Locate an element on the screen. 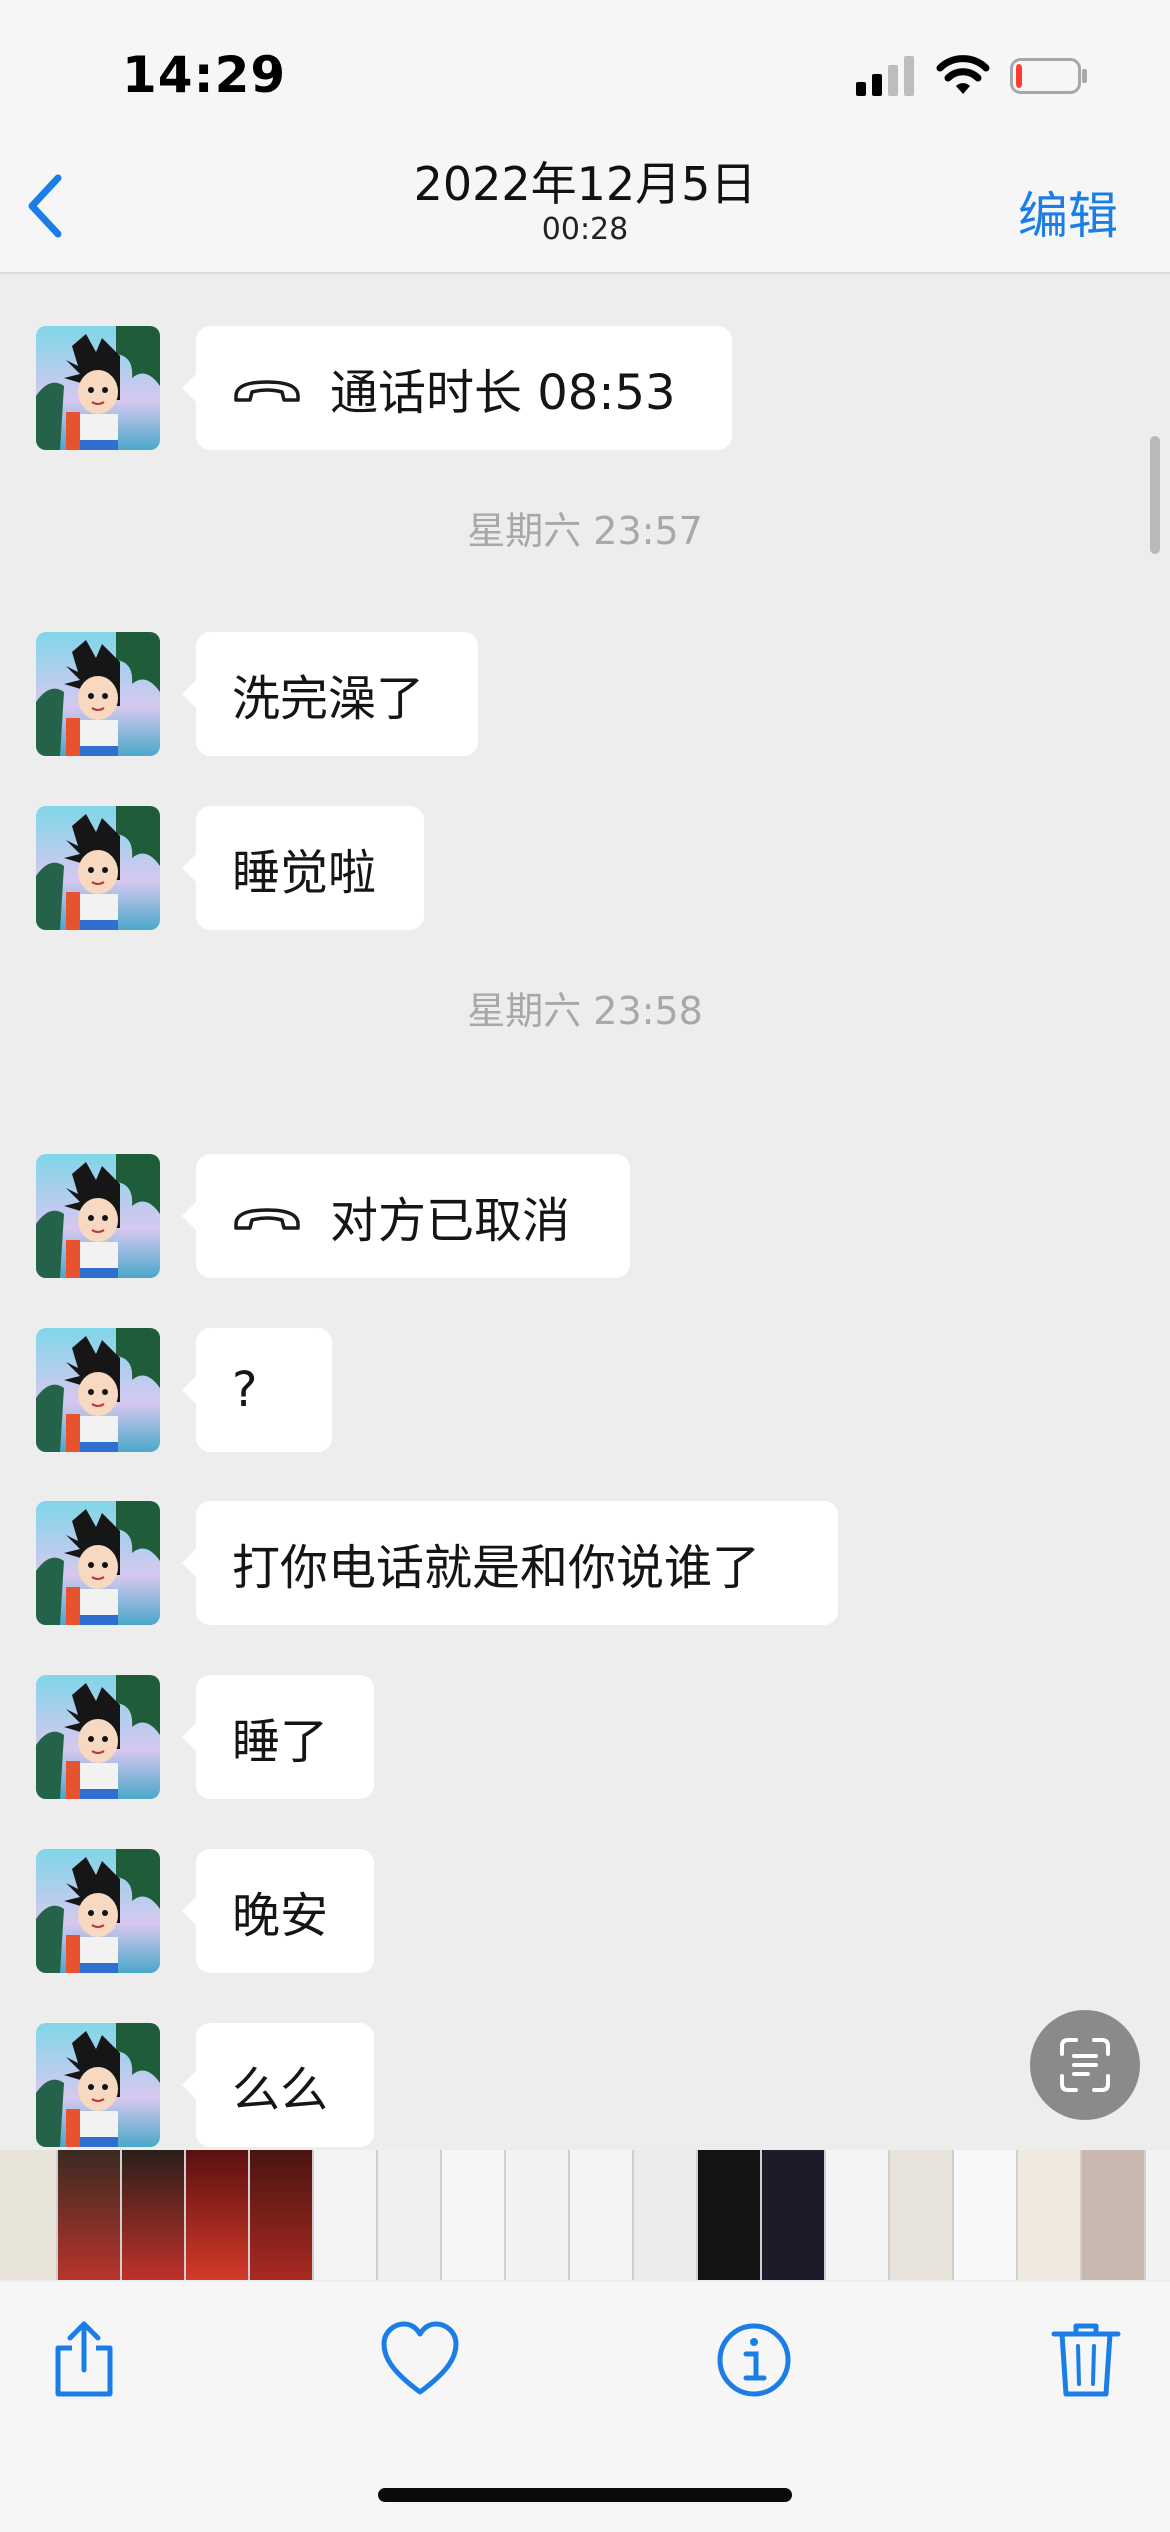  delete-button is located at coordinates (1086, 2358).